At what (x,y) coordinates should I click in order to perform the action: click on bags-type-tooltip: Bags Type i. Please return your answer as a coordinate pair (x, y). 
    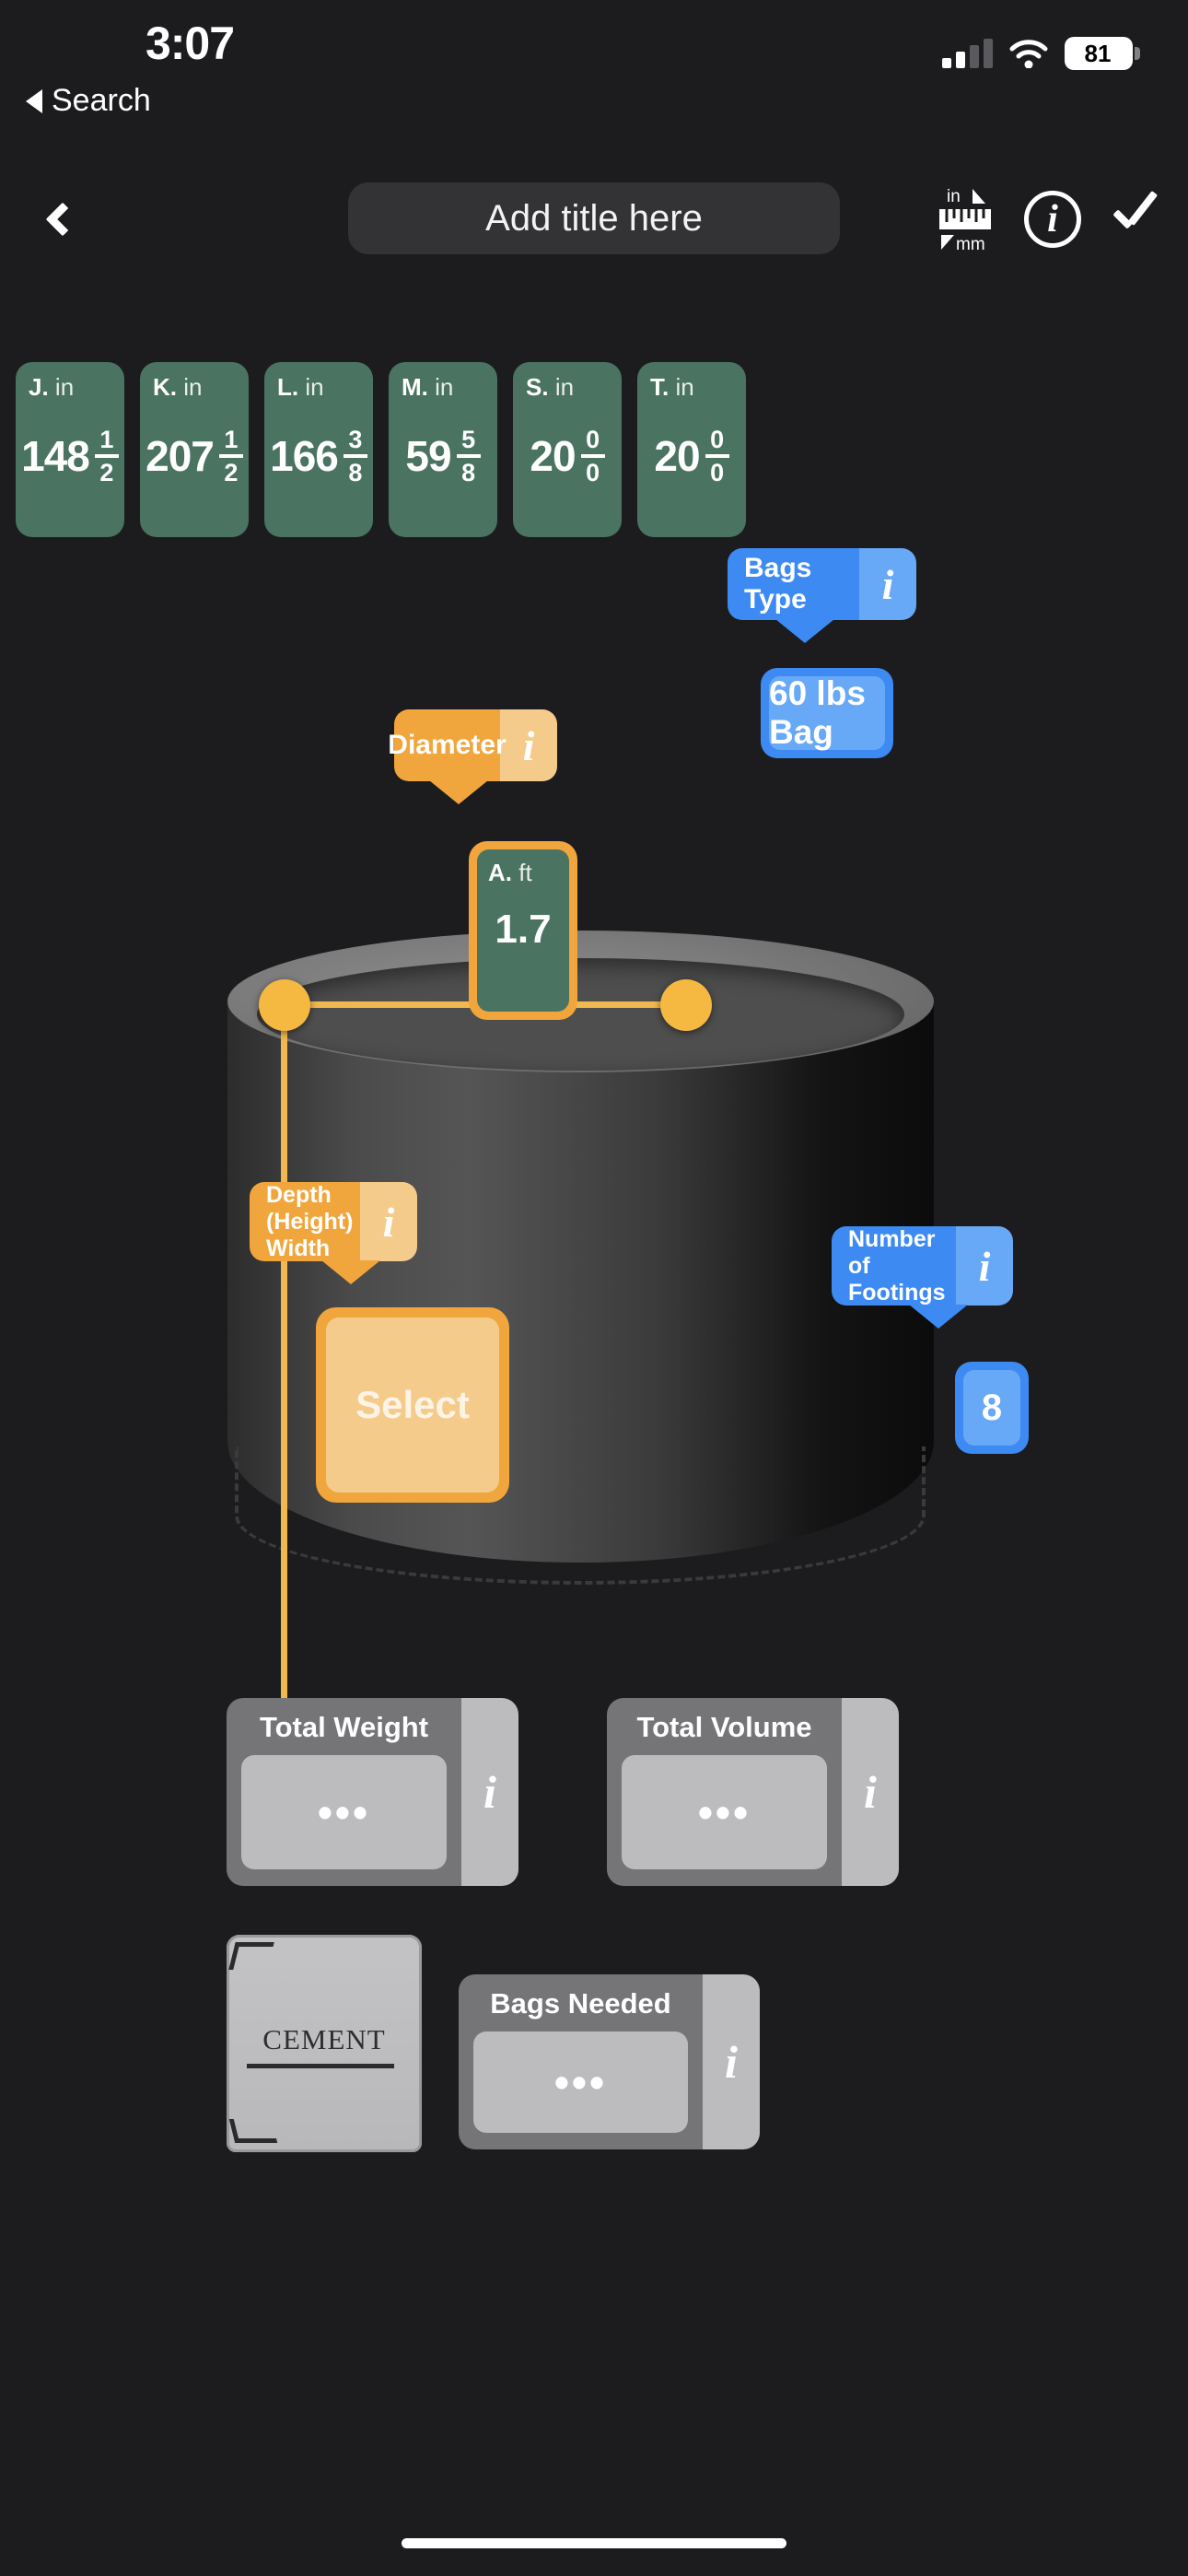
    Looking at the image, I should click on (822, 595).